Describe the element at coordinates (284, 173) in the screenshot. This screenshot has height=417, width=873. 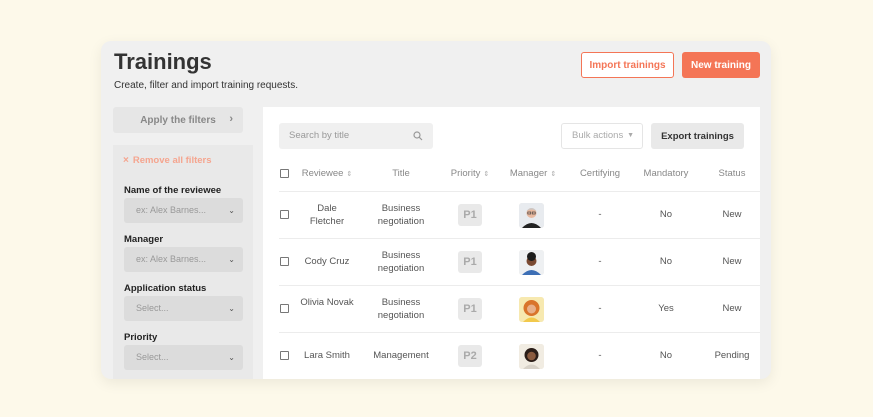
I see `select-all-checkbox` at that location.